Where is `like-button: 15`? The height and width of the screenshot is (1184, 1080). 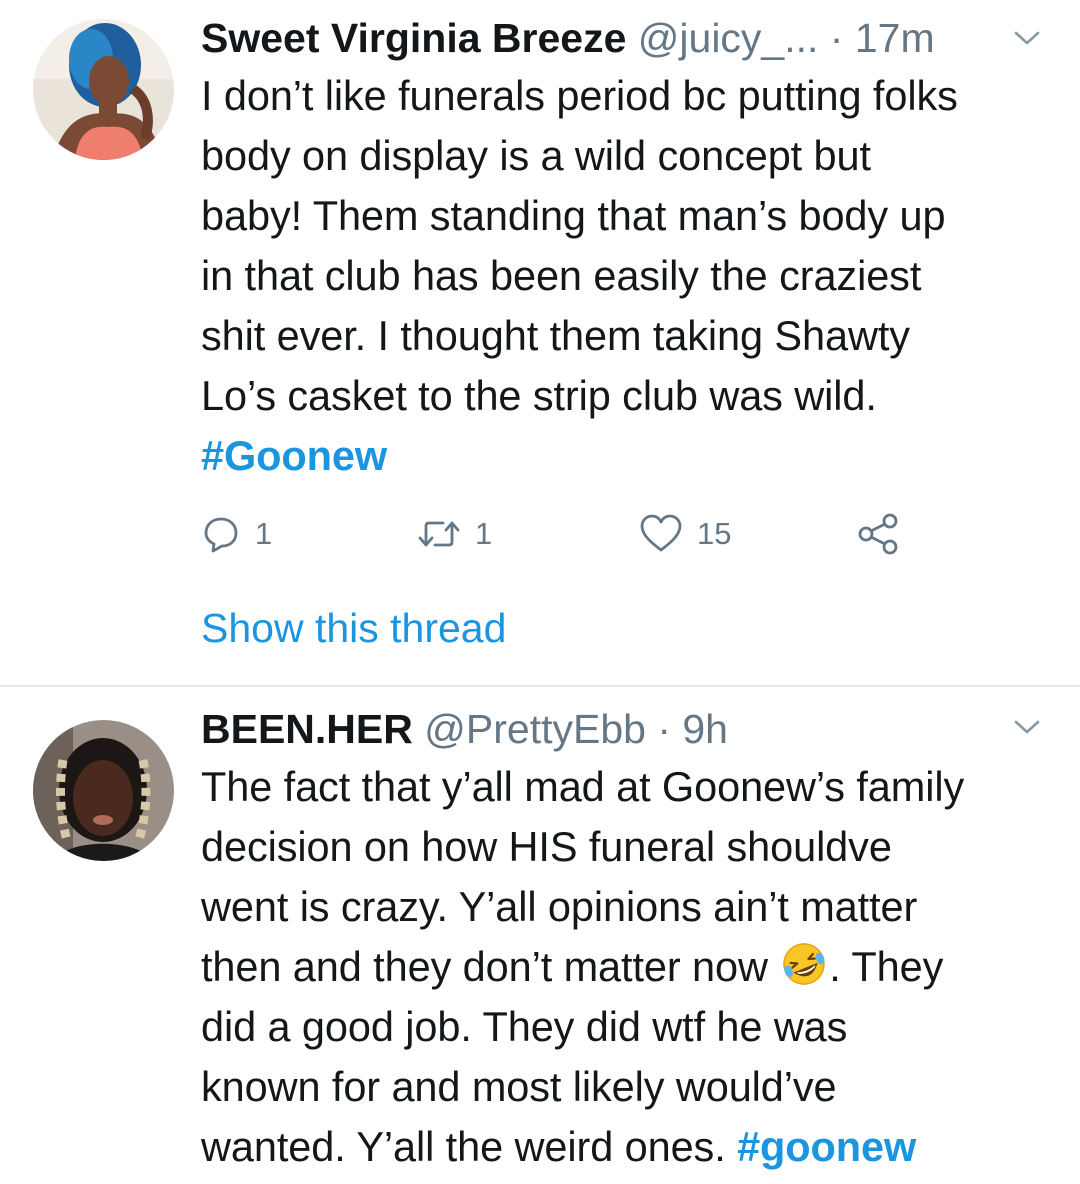
like-button: 15 is located at coordinates (685, 534).